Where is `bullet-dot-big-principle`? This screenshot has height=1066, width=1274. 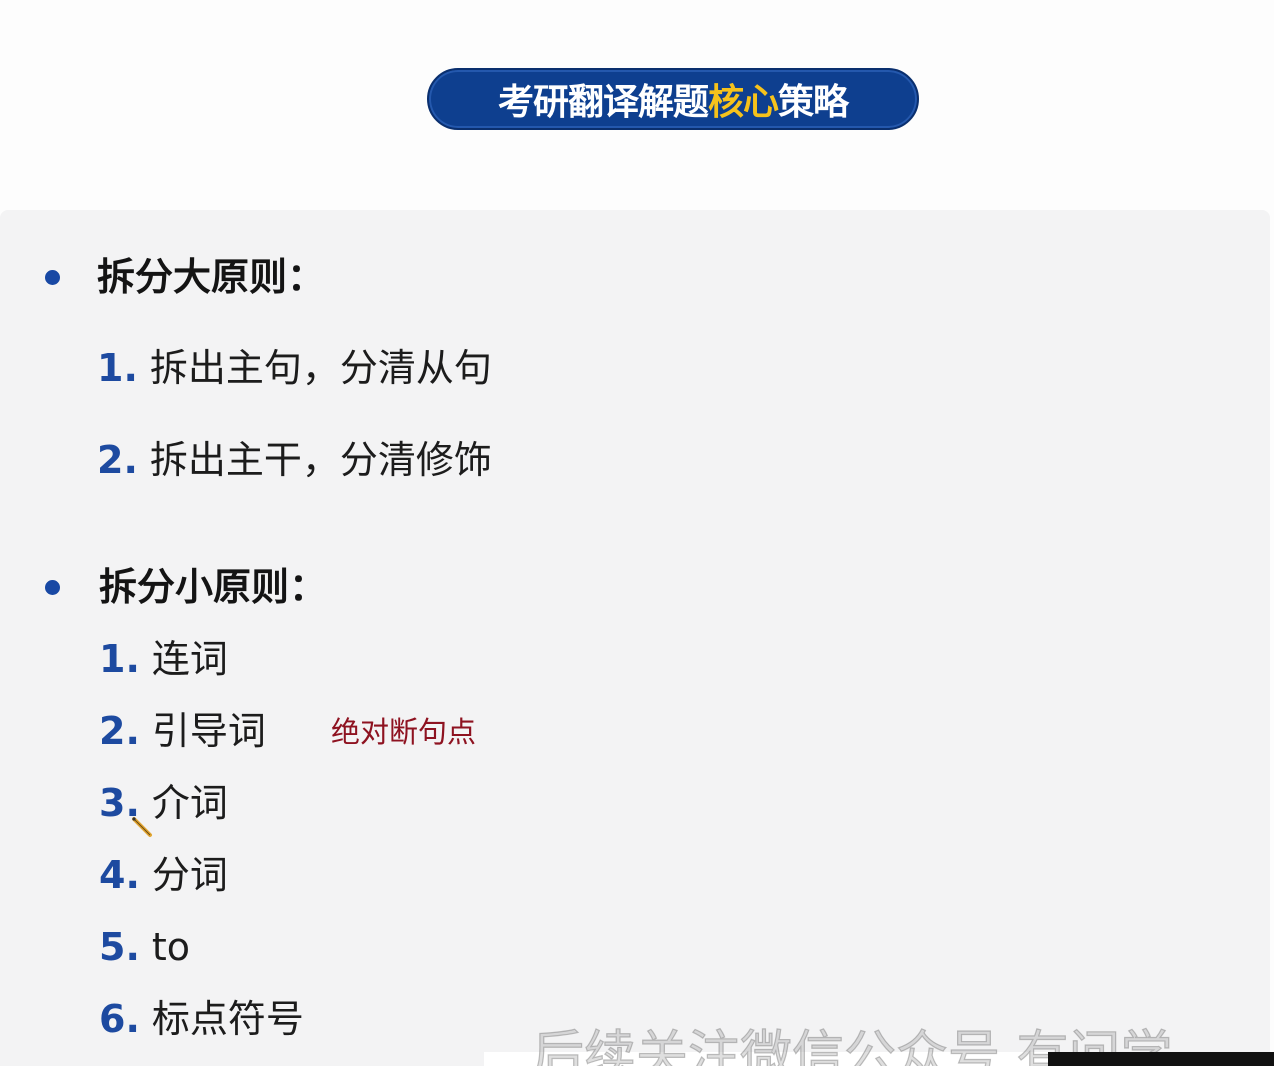
bullet-dot-big-principle is located at coordinates (52, 277).